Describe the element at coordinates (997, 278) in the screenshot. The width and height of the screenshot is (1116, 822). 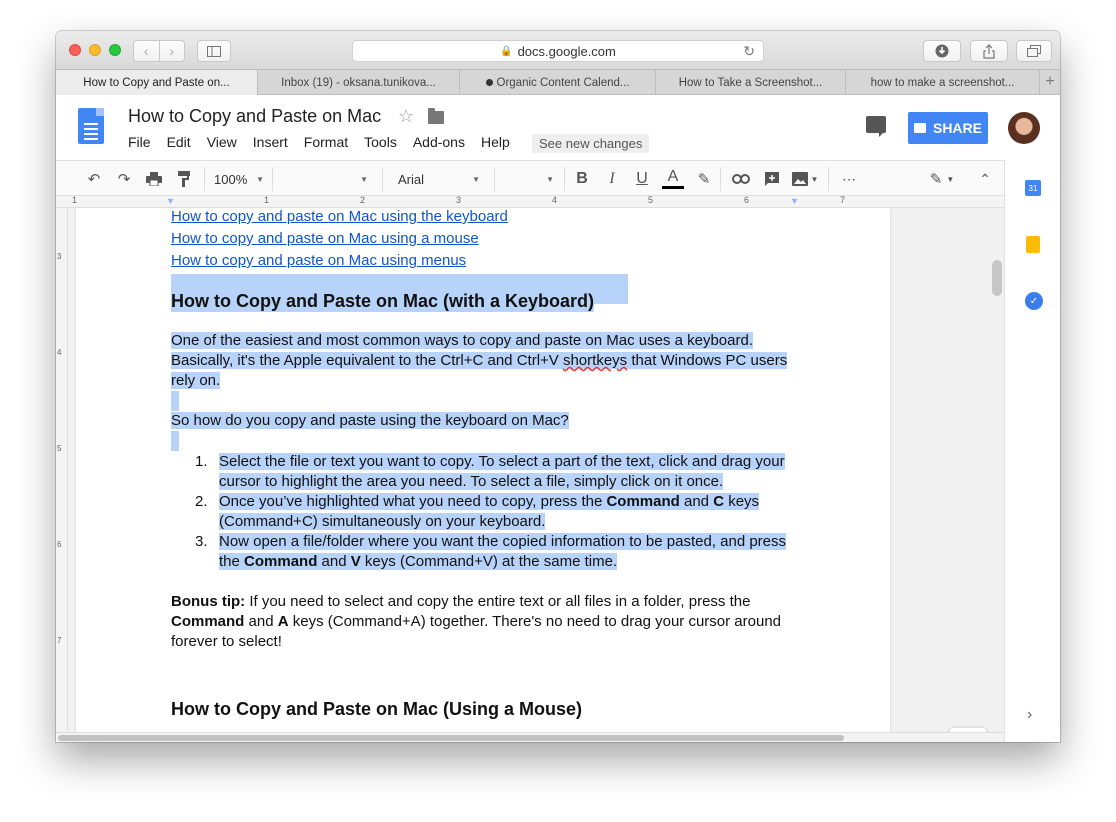
I see `vertical-scrollbar` at that location.